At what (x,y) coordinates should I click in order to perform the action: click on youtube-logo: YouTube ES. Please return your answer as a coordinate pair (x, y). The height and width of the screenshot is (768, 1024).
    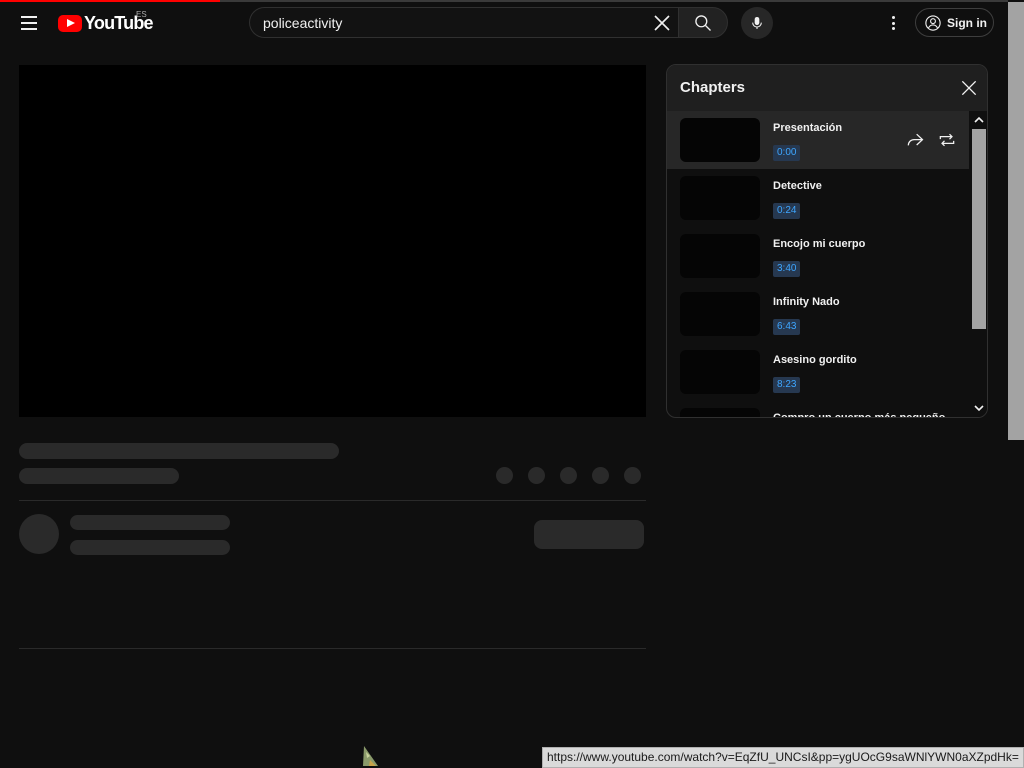
    Looking at the image, I should click on (106, 22).